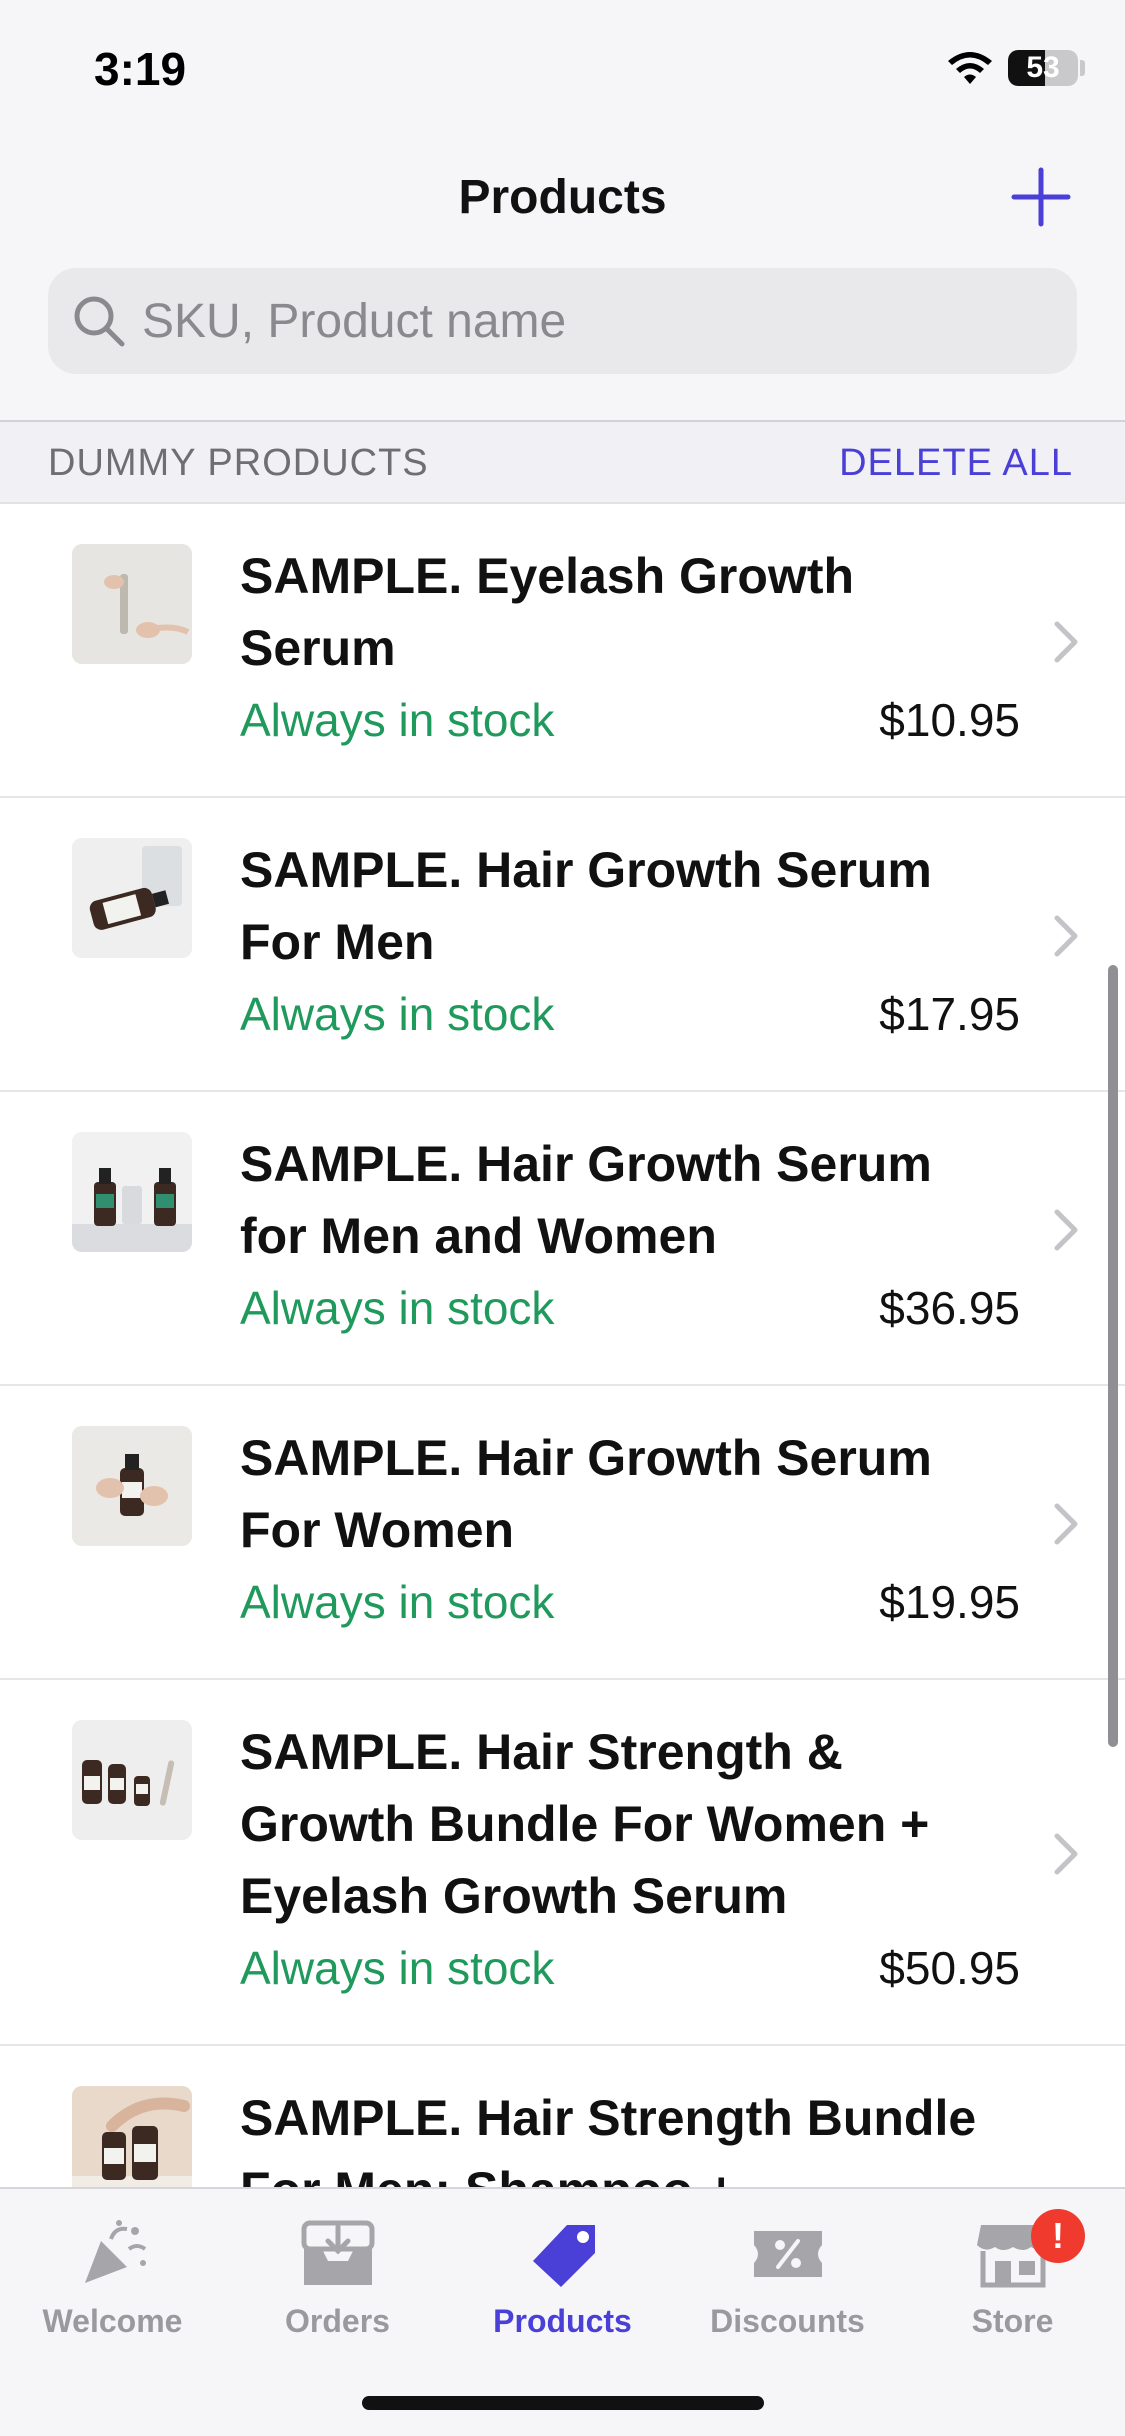 This screenshot has height=2436, width=1125. Describe the element at coordinates (1082, 68) in the screenshot. I see `battery-cap` at that location.